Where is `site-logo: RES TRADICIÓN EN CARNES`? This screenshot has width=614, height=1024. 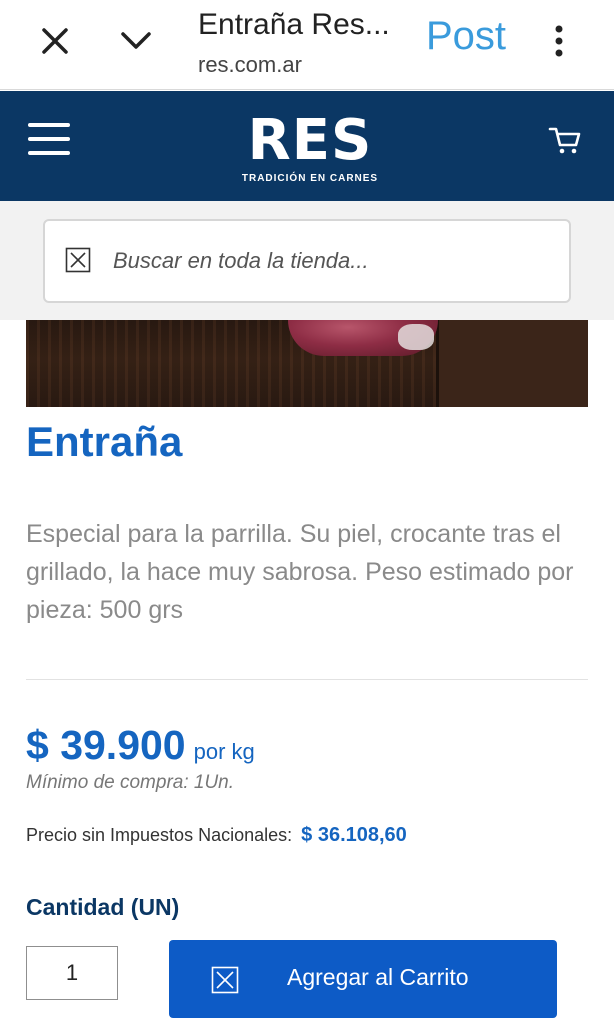
site-logo: RES TRADICIÓN EN CARNES is located at coordinates (310, 146).